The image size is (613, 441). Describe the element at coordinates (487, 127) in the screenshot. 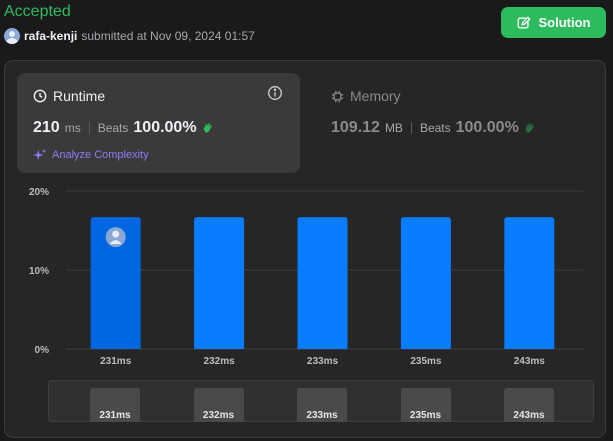

I see `memory-beats-pct: 100.00%` at that location.